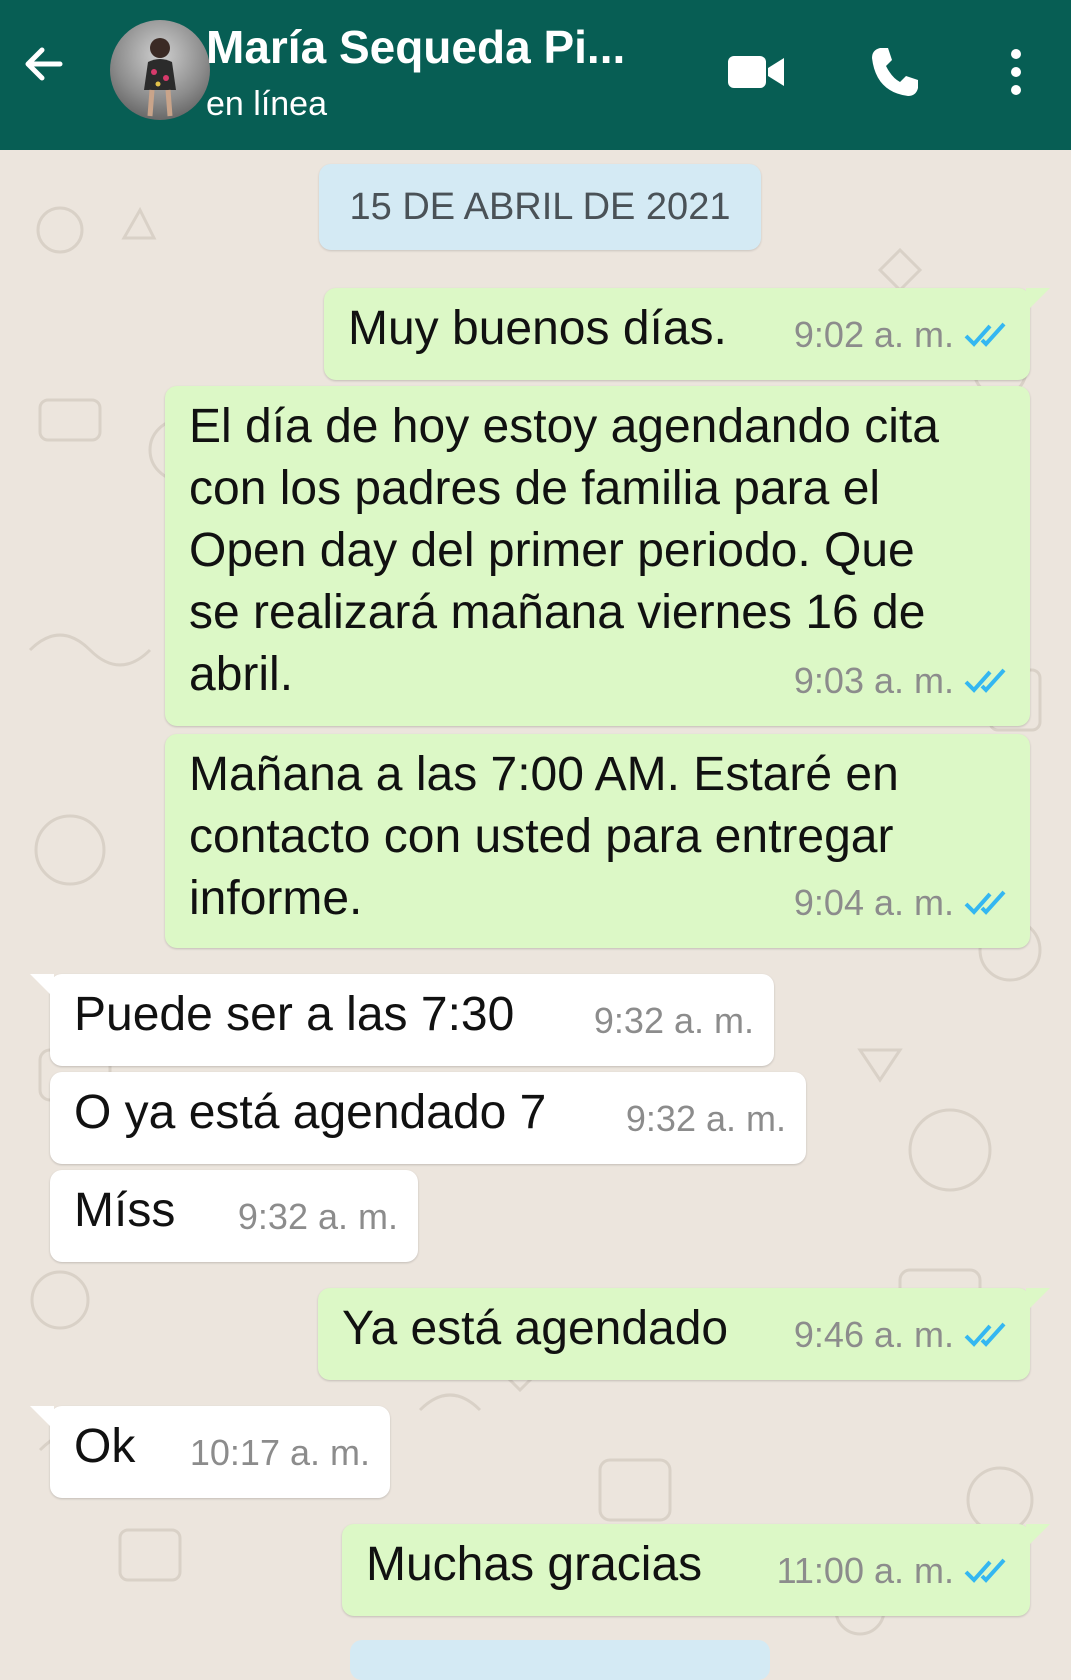 The height and width of the screenshot is (1680, 1071). What do you see at coordinates (534, 1564) in the screenshot?
I see `message-text: Muchas gracias` at bounding box center [534, 1564].